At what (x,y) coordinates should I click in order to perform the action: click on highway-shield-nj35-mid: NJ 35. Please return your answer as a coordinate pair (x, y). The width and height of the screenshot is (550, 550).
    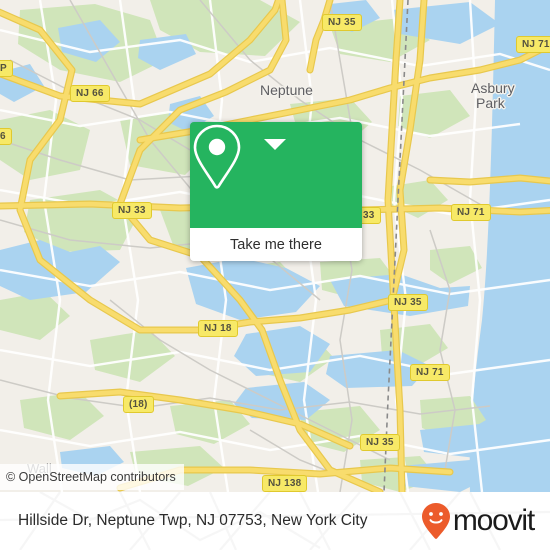
    Looking at the image, I should click on (408, 302).